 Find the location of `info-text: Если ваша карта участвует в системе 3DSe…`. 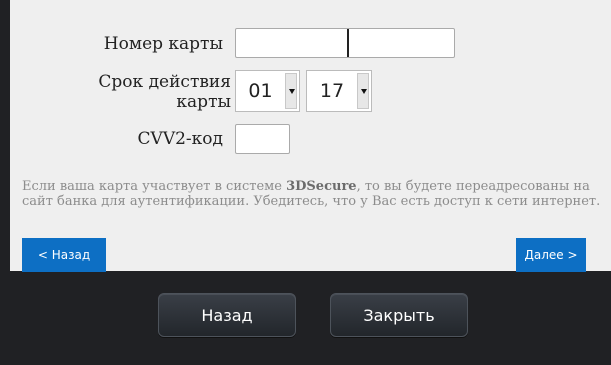

info-text: Если ваша карта участвует в системе 3DSe… is located at coordinates (312, 194).